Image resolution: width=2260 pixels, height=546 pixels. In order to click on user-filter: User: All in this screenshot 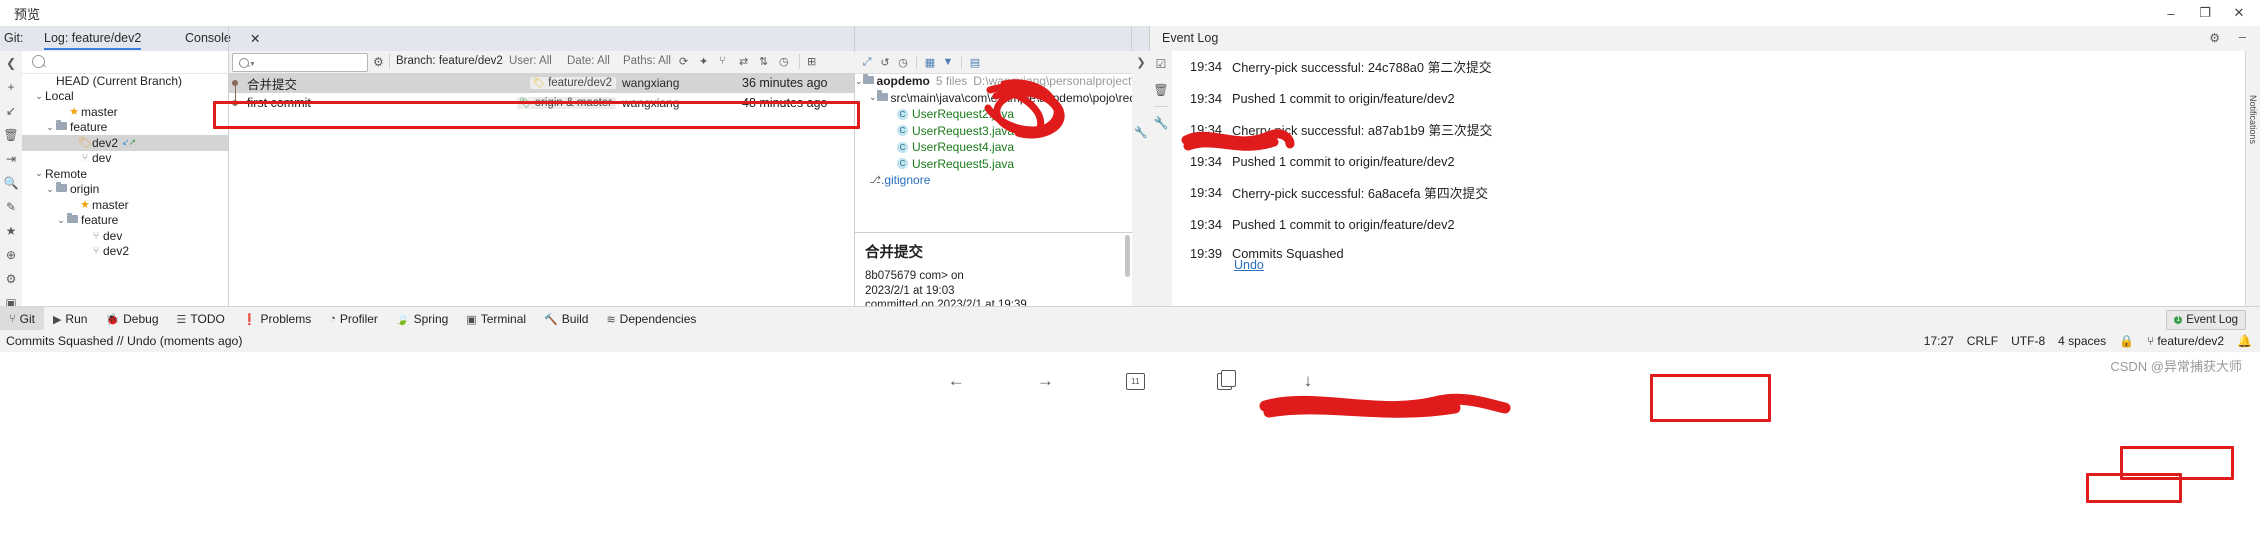, I will do `click(530, 61)`.